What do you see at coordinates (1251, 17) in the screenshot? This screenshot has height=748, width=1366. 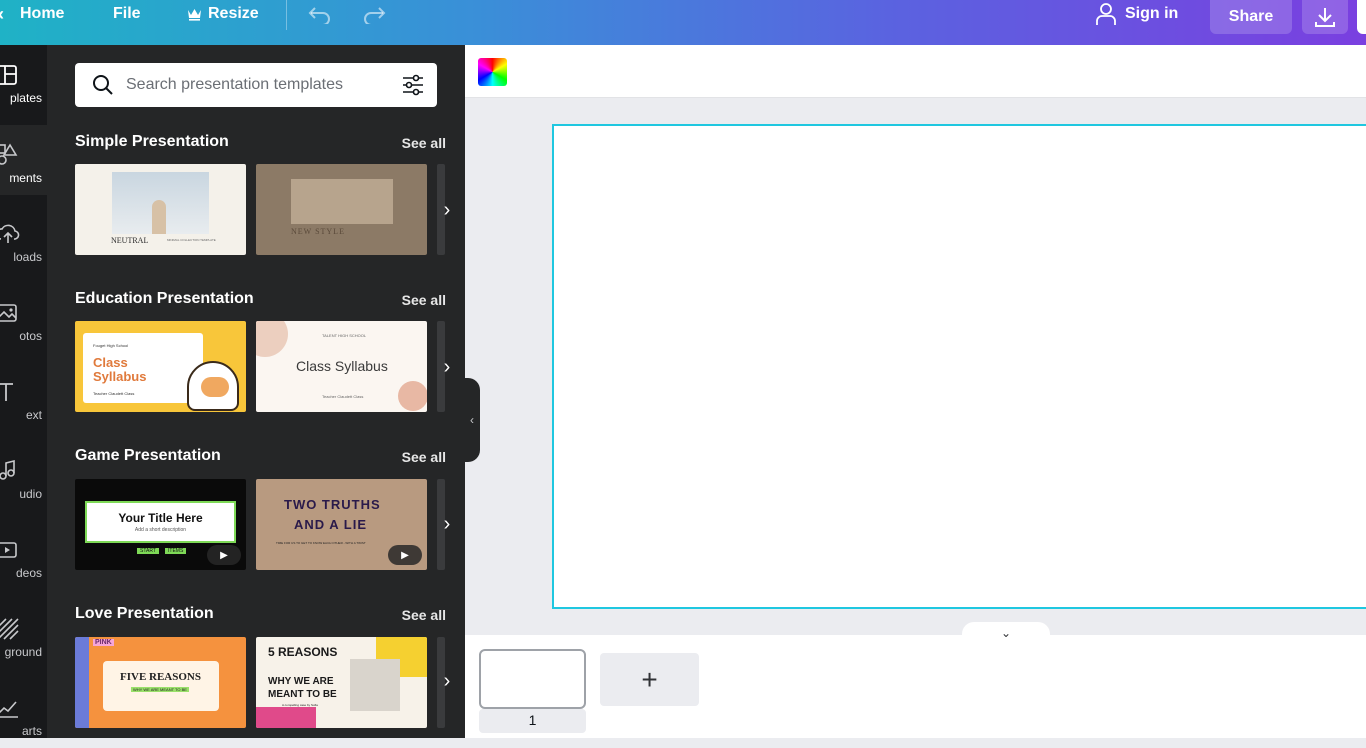 I see `share-button: Share` at bounding box center [1251, 17].